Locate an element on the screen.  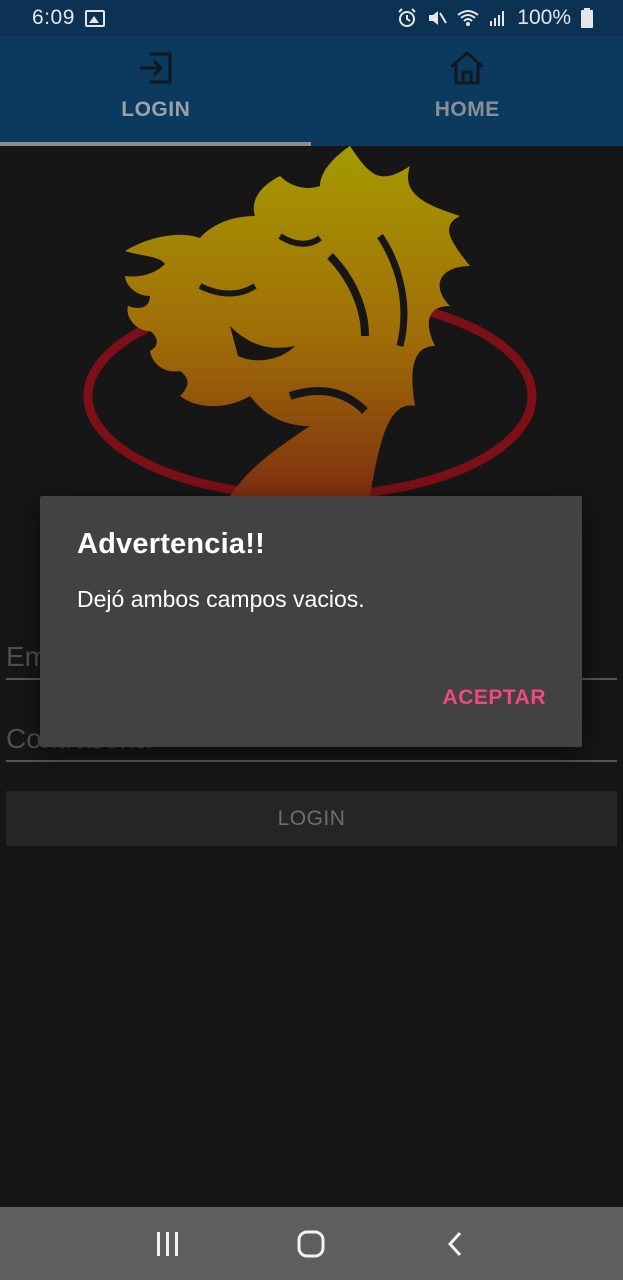
home-nav-button is located at coordinates (311, 1244).